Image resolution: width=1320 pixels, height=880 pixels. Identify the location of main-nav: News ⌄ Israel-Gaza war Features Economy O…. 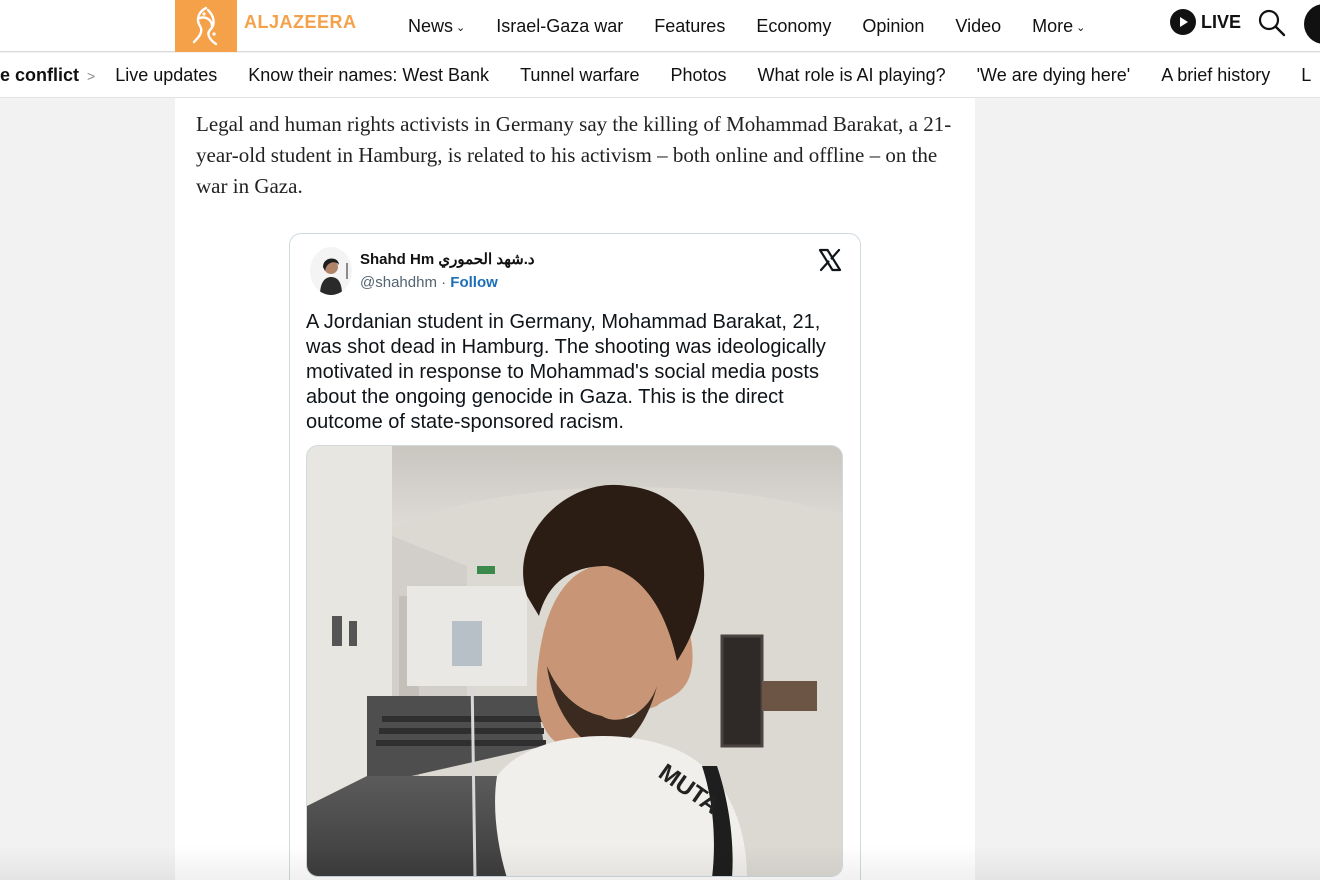
(762, 26).